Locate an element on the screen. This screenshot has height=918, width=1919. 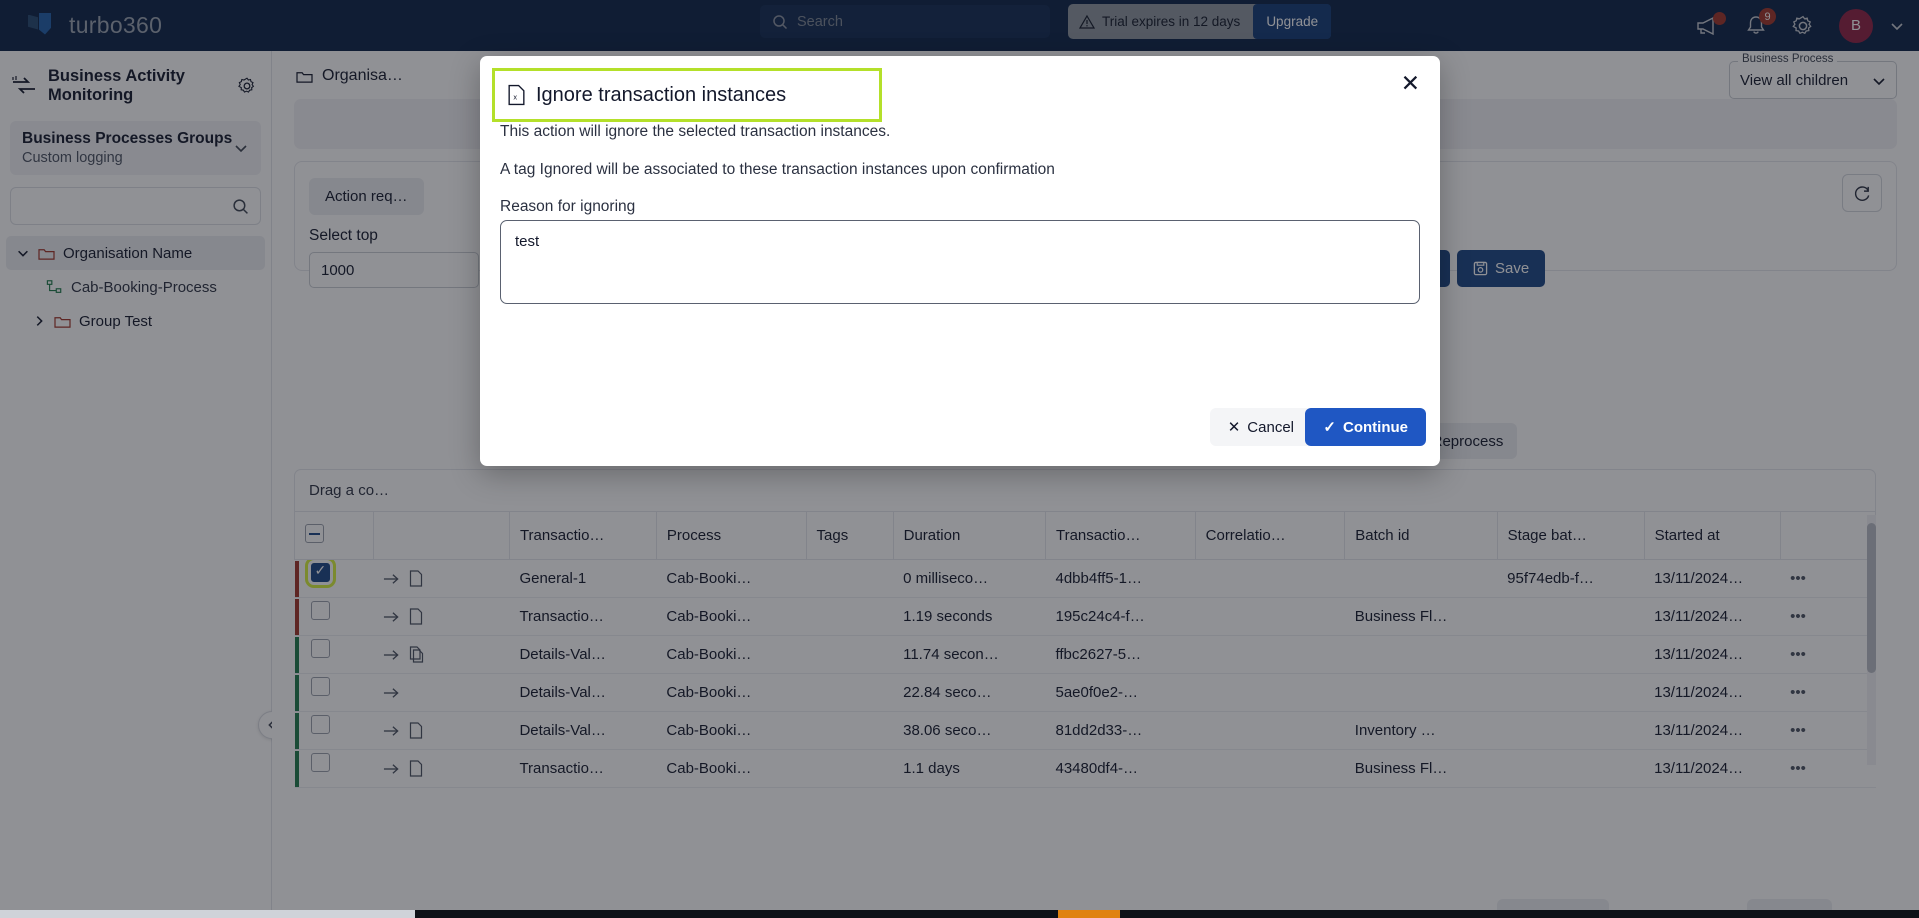
ignore-document-icon: x is located at coordinates (516, 95).